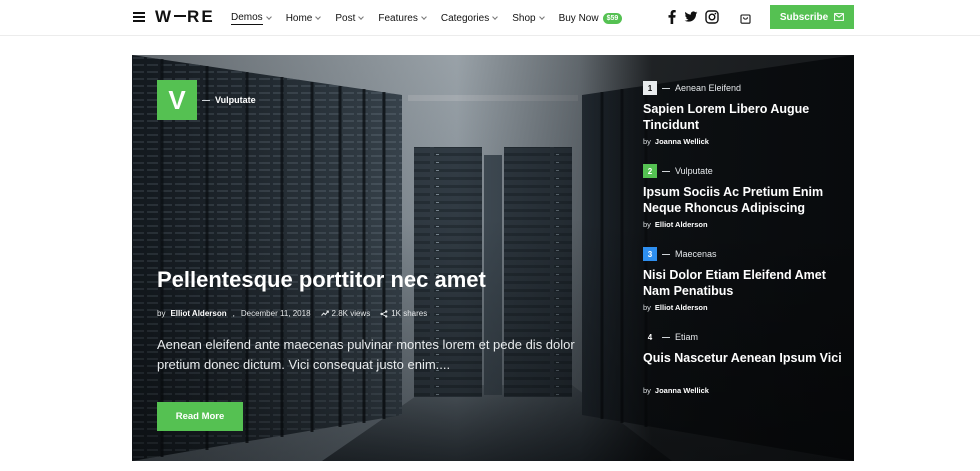 Image resolution: width=980 pixels, height=471 pixels. What do you see at coordinates (650, 171) in the screenshot?
I see `rank-badge: 2` at bounding box center [650, 171].